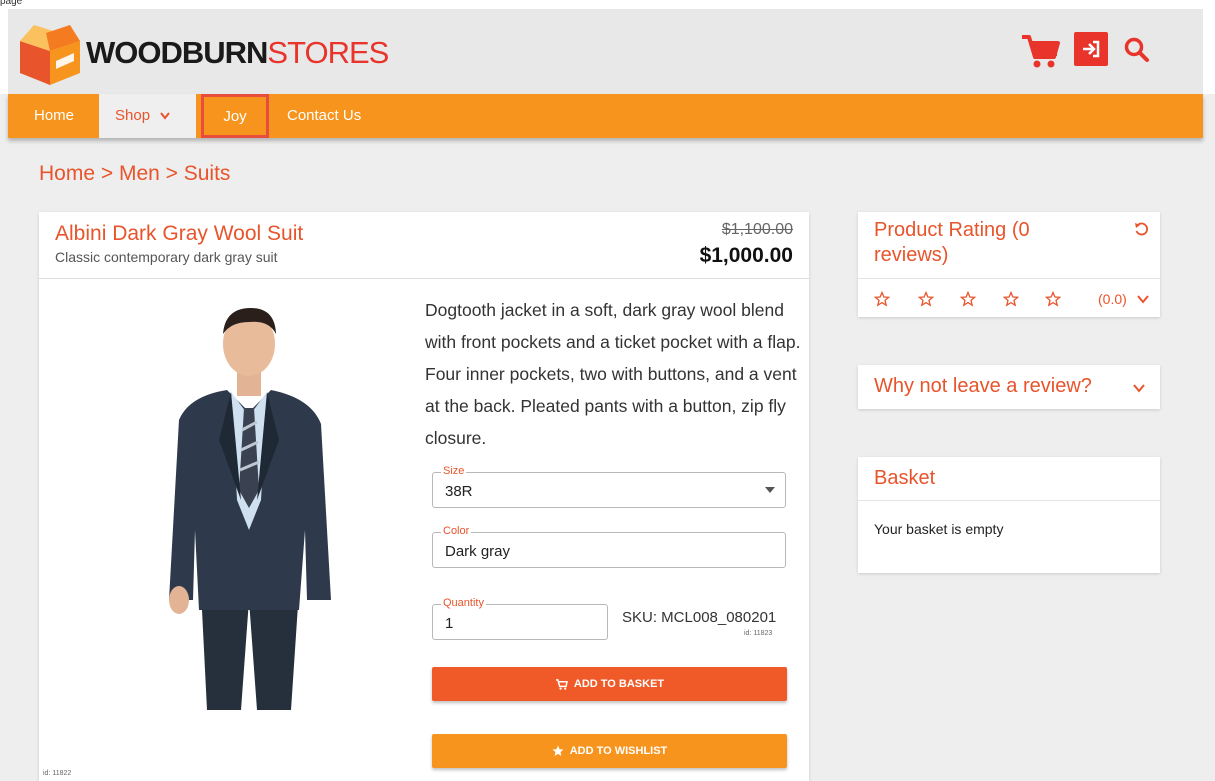 The image size is (1215, 781). I want to click on site-header: WOODBURNSTORES, so click(605, 51).